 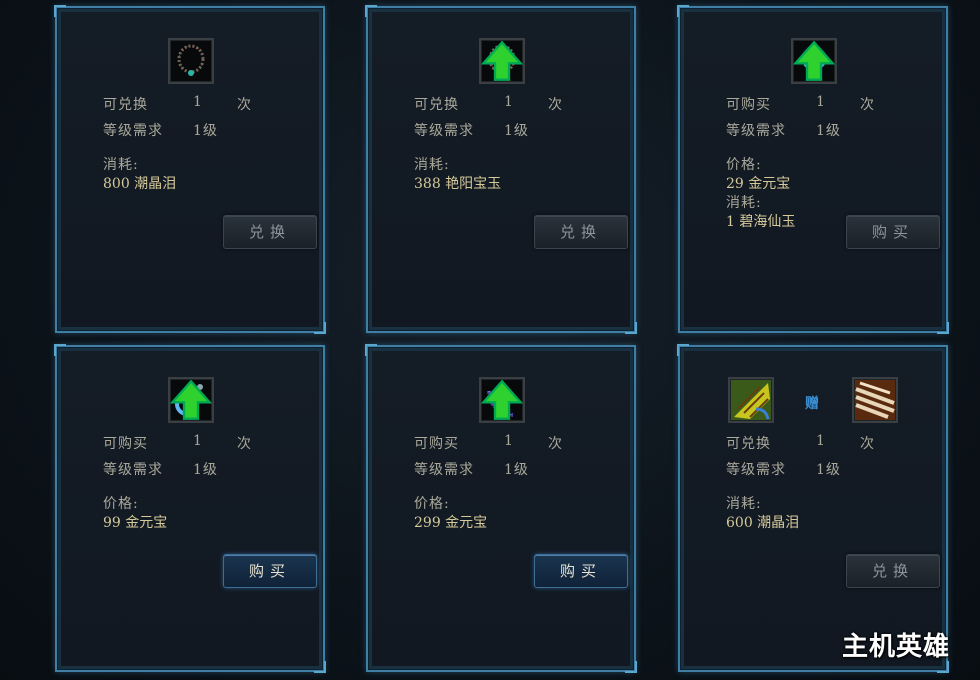 What do you see at coordinates (813, 508) in the screenshot?
I see `shop-item-card-6: 赠 可兑换 1 次 等级需求 1级 消耗: 600 潮晶泪 兑换` at bounding box center [813, 508].